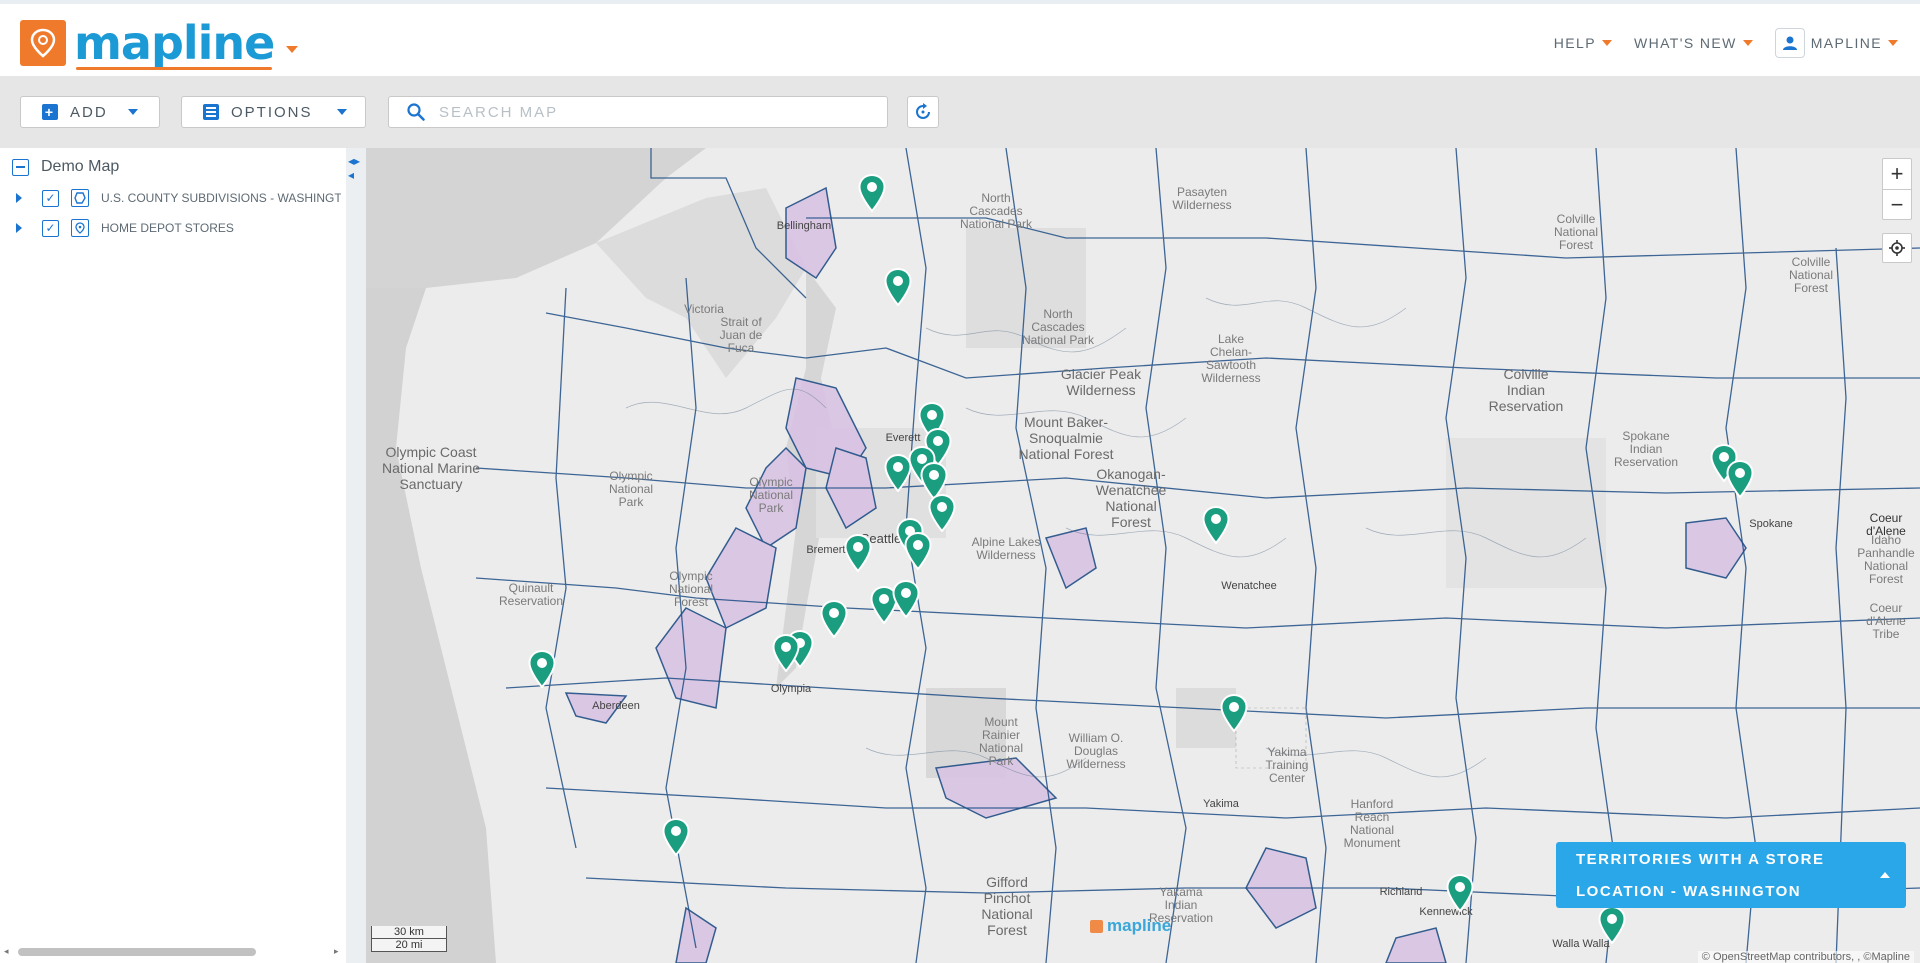  Describe the element at coordinates (1287, 765) in the screenshot. I see `map-label: Yakima Training Center` at that location.